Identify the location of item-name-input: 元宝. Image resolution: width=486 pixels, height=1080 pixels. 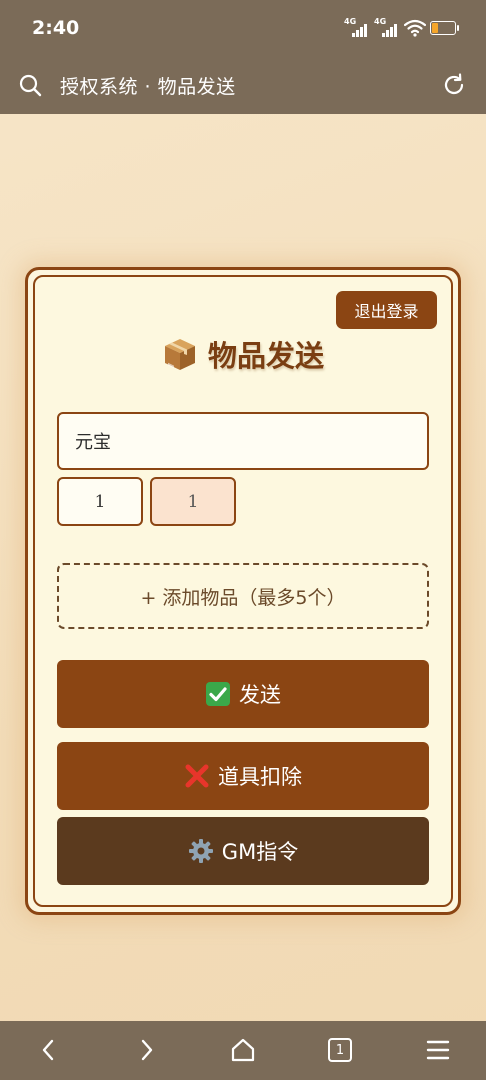
(243, 441).